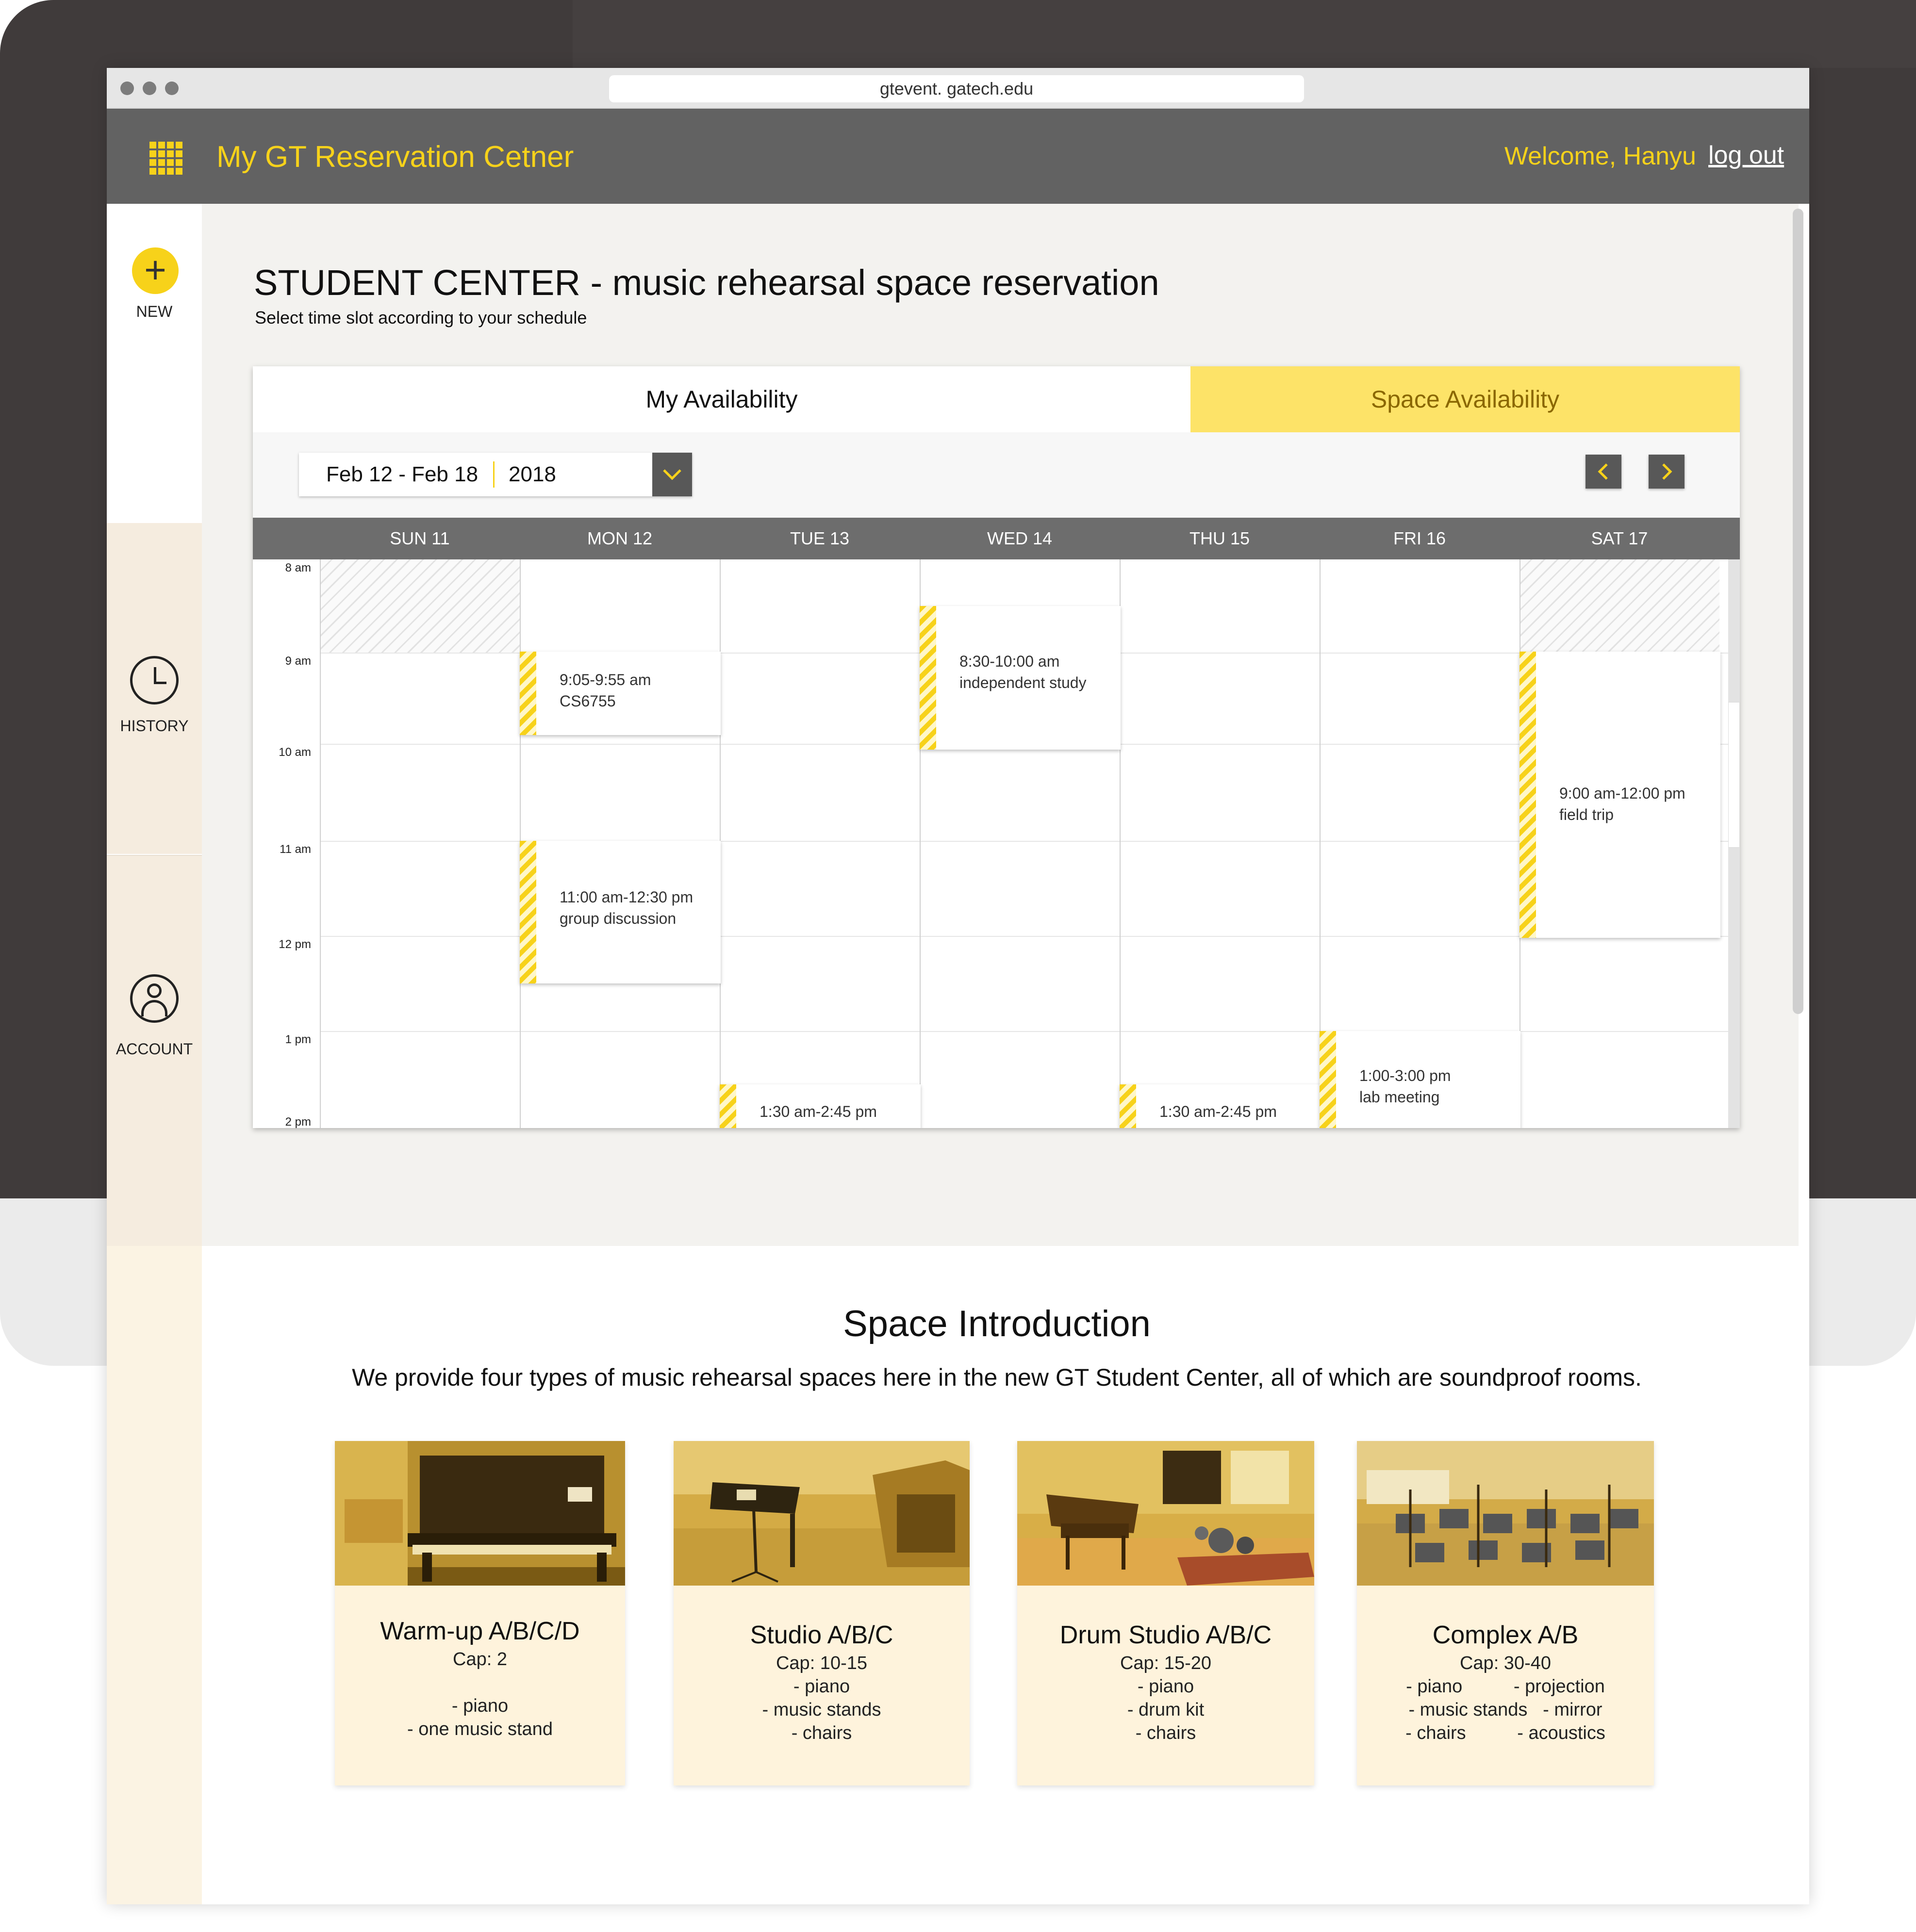 The width and height of the screenshot is (1916, 1932). I want to click on event-time: 1:30 am-2:45 pm, so click(1218, 1111).